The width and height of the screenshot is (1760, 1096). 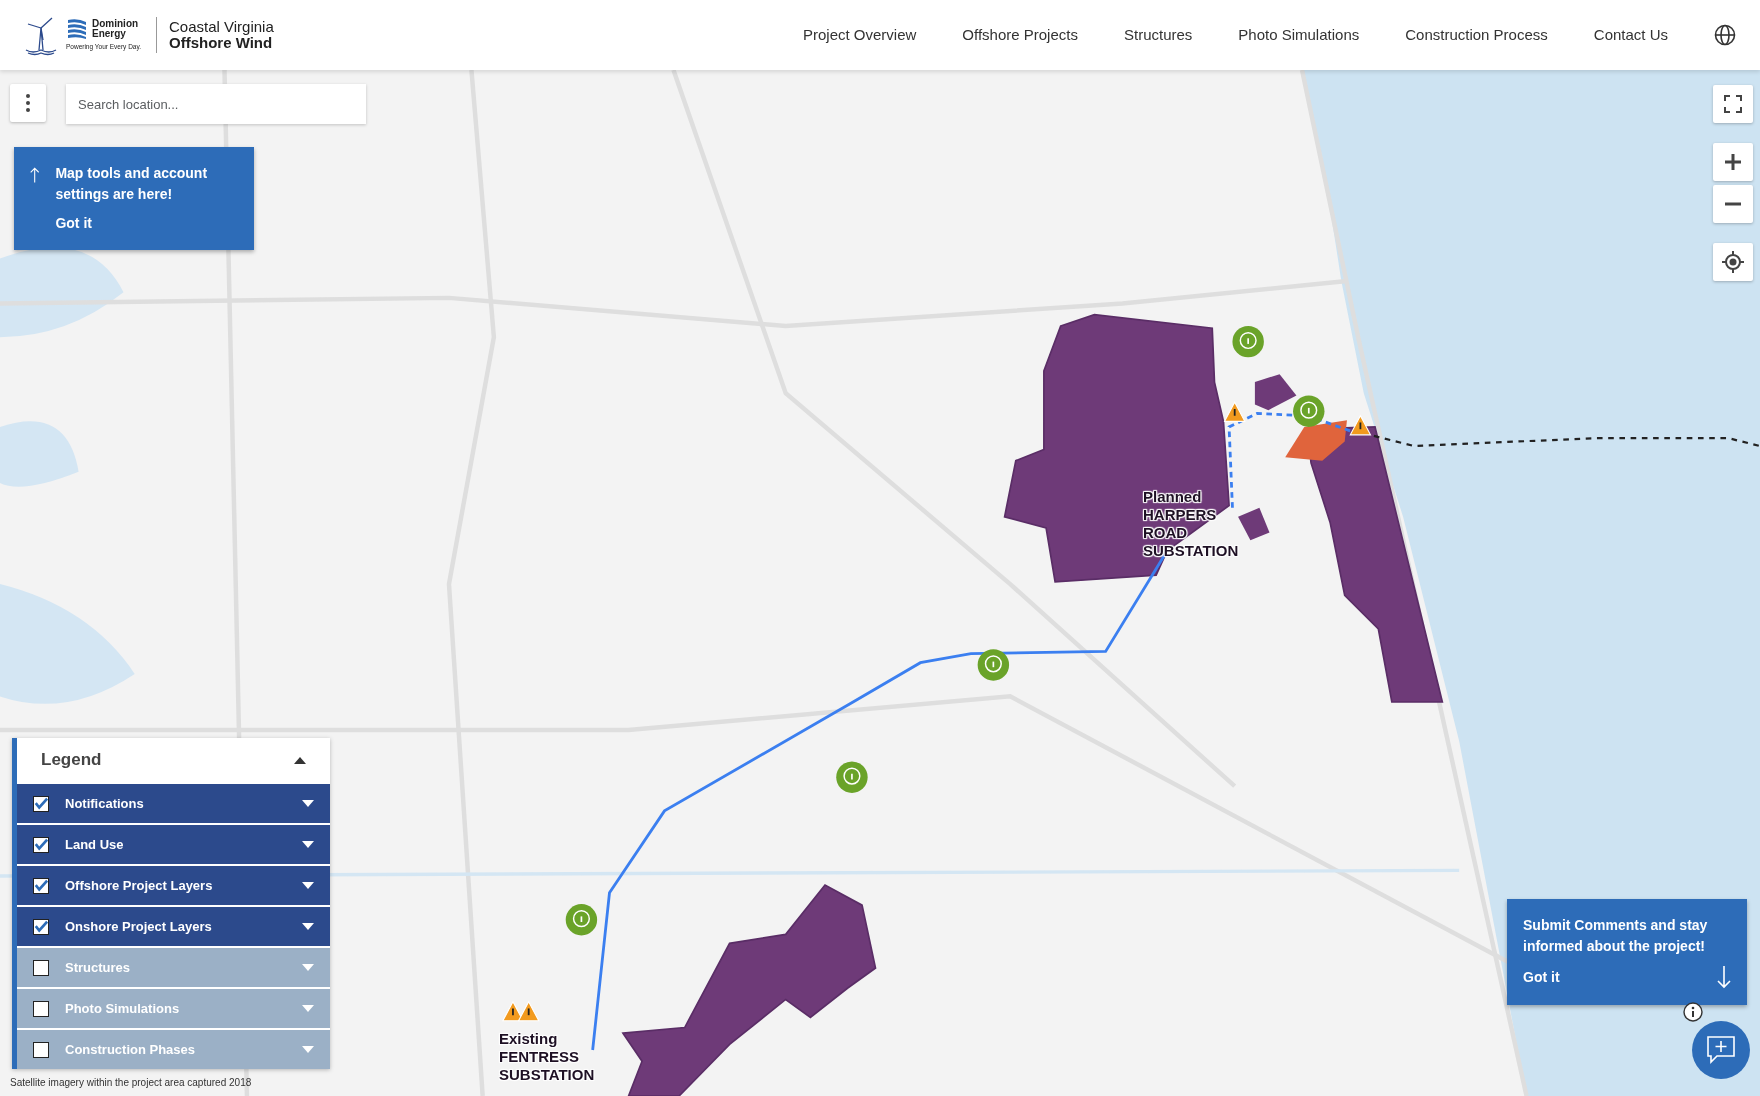 What do you see at coordinates (1721, 1050) in the screenshot?
I see `comment-plus-icon` at bounding box center [1721, 1050].